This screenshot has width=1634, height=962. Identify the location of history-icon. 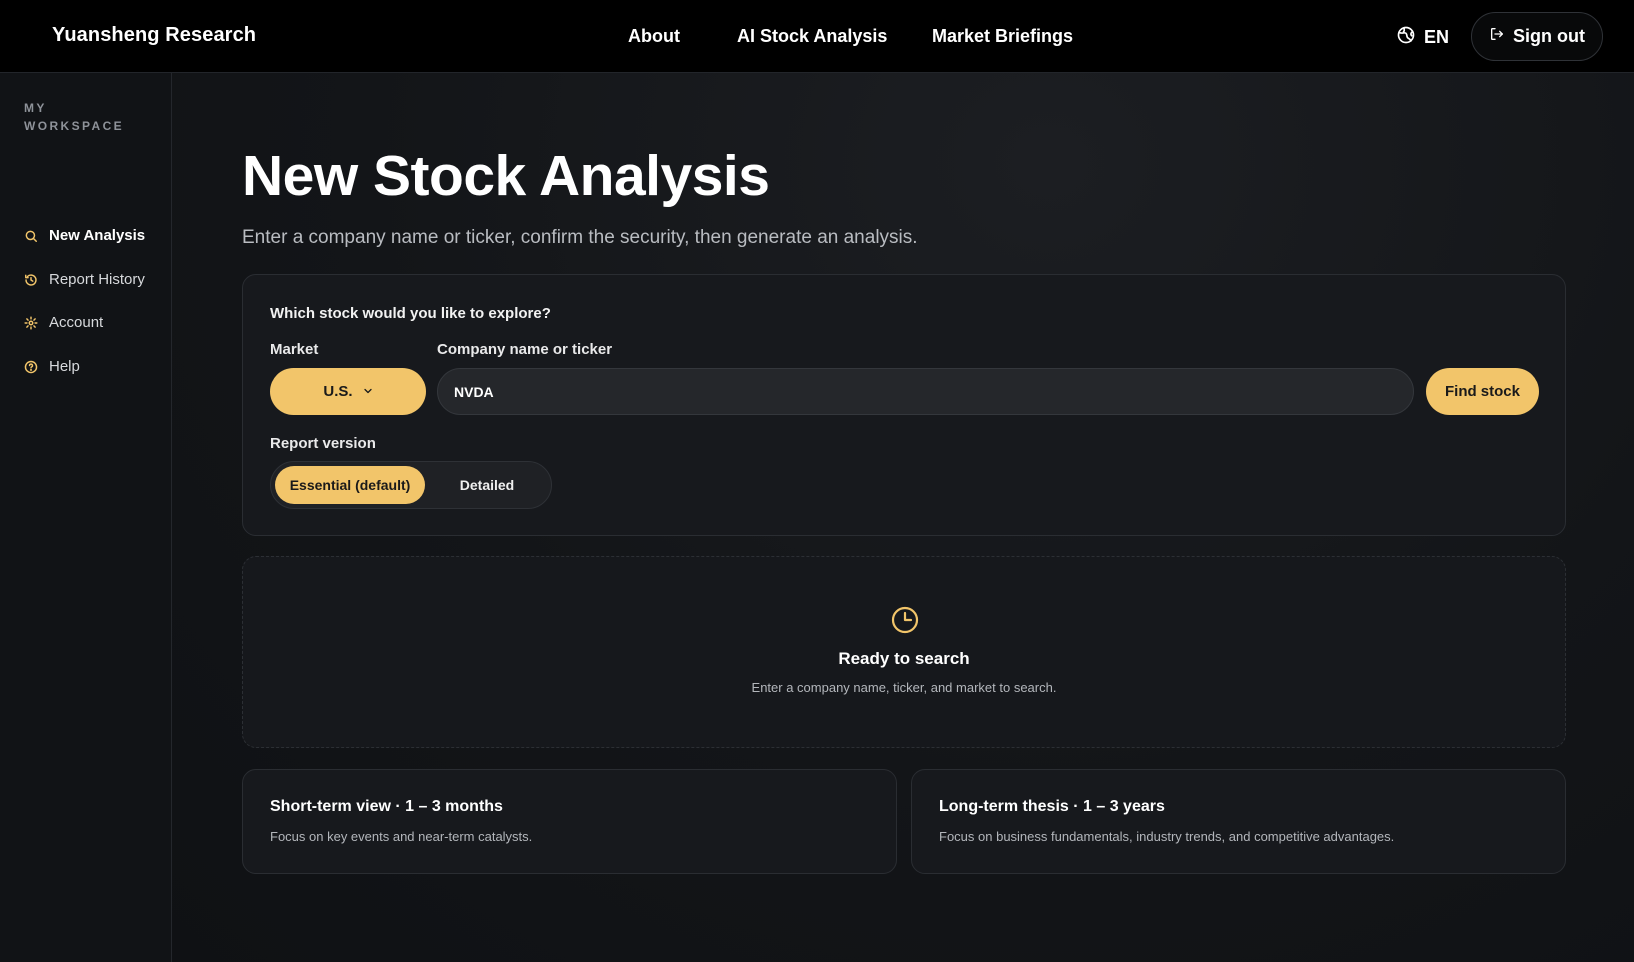
(31, 280).